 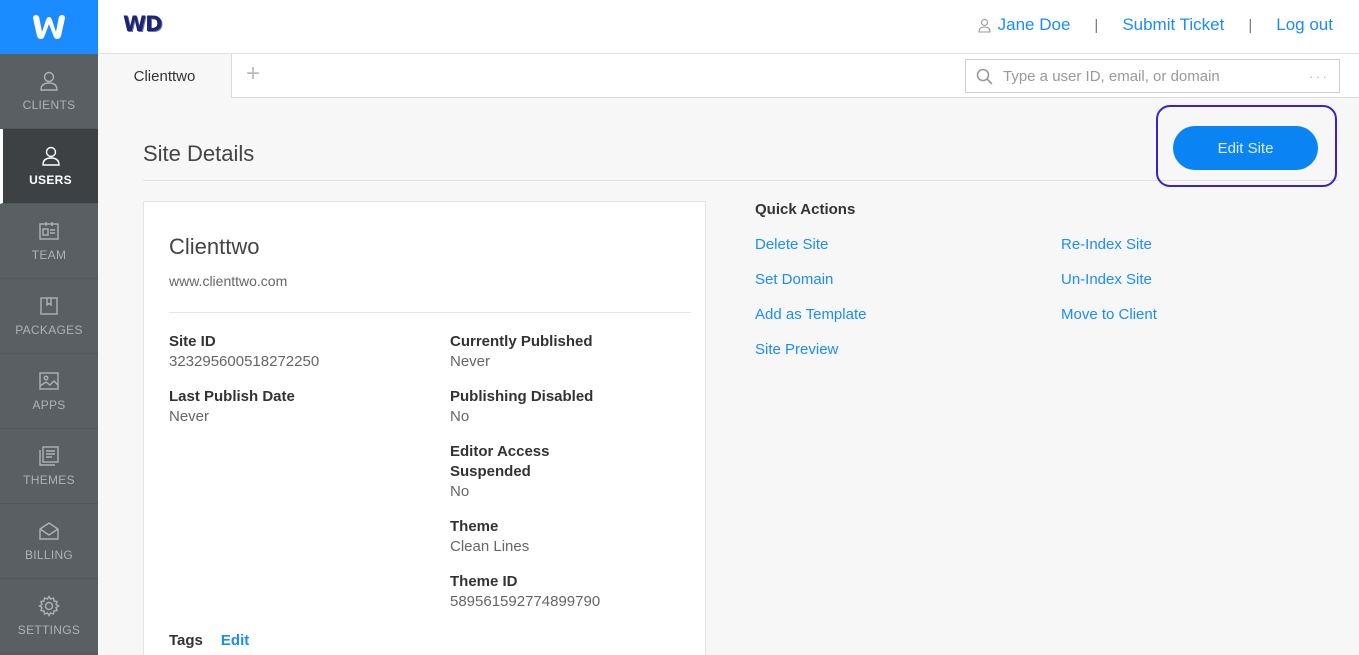 I want to click on sidebar-item-label: CLIENTS, so click(x=49, y=105).